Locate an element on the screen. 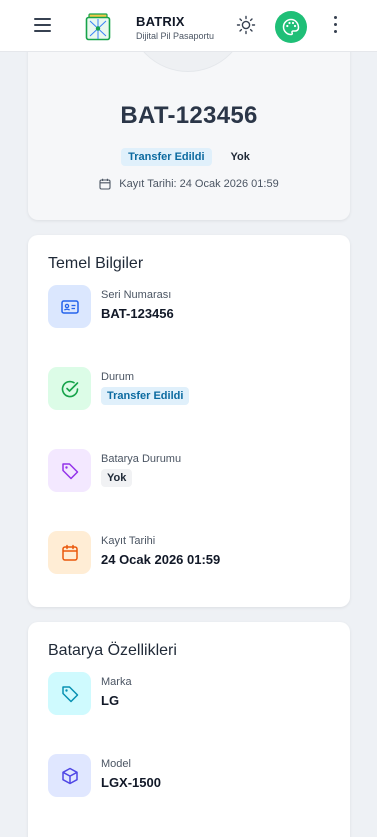 Image resolution: width=377 pixels, height=837 pixels. model-value: LGX-1500 is located at coordinates (131, 782).